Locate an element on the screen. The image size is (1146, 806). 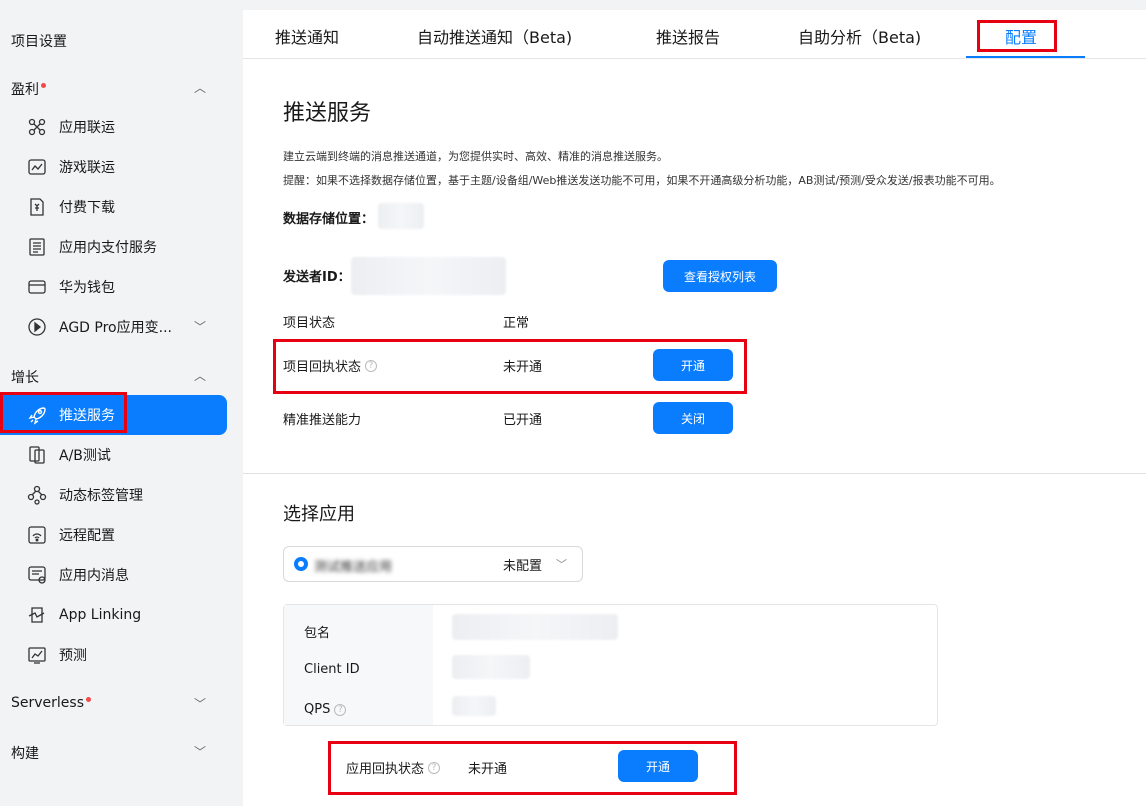
sidebar-item-label: 远程配置 is located at coordinates (87, 536).